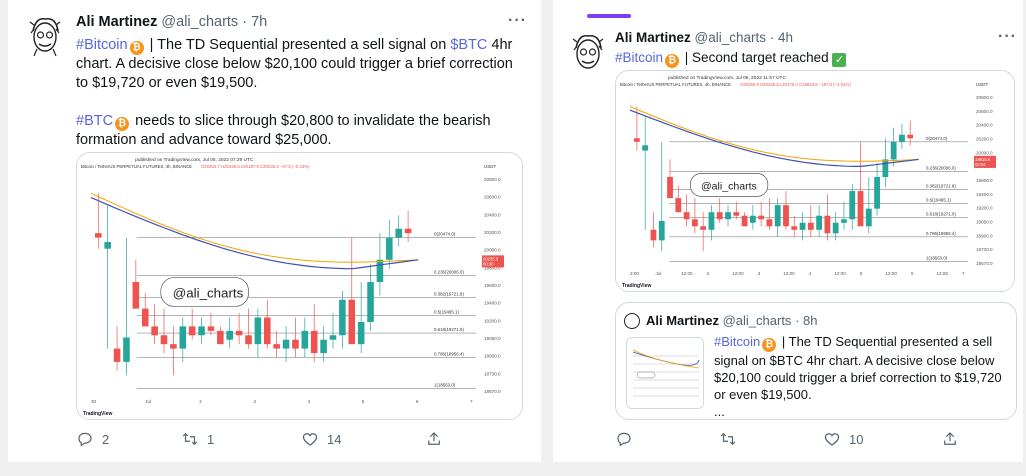 The image size is (1026, 476). I want to click on like-count: 10, so click(856, 439).